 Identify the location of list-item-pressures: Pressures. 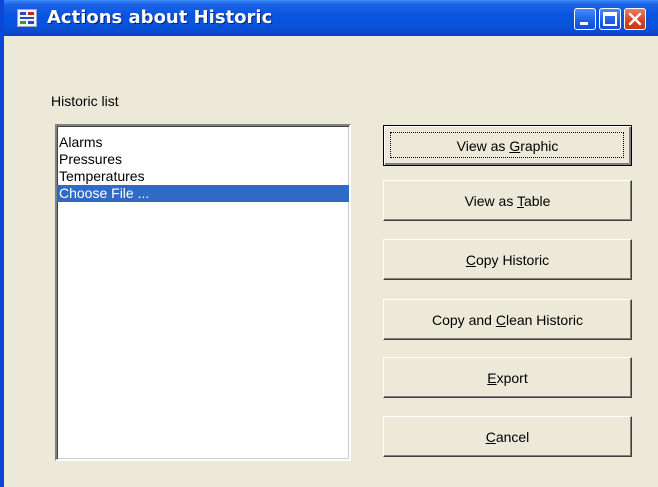
(203, 159).